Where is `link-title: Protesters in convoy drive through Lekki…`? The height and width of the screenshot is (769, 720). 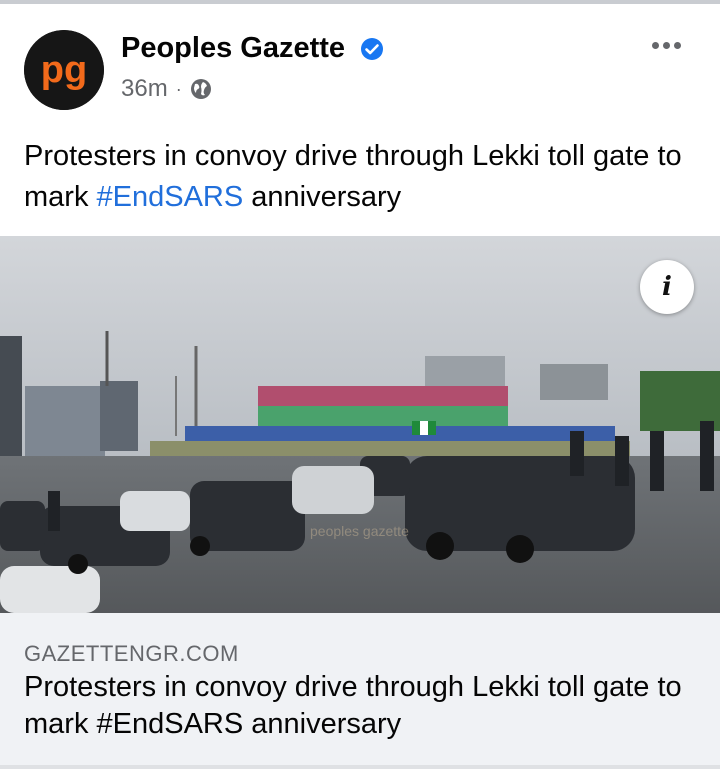 link-title: Protesters in convoy drive through Lekki… is located at coordinates (353, 705).